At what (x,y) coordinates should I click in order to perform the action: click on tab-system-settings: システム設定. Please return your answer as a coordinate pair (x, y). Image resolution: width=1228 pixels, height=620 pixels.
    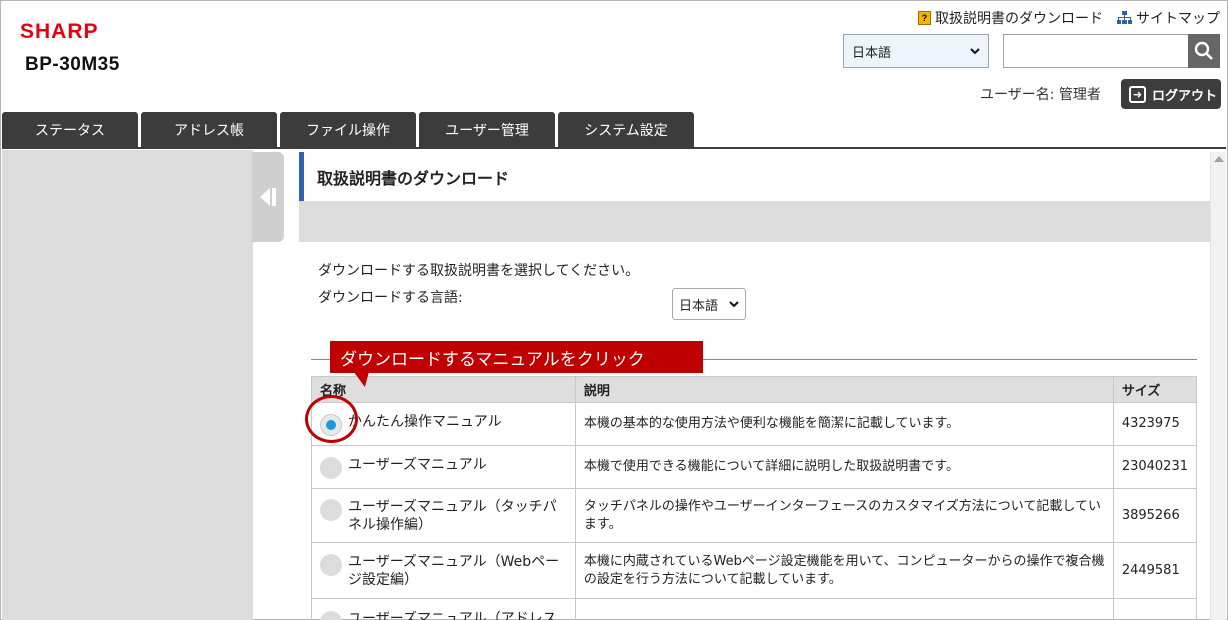
    Looking at the image, I should click on (626, 130).